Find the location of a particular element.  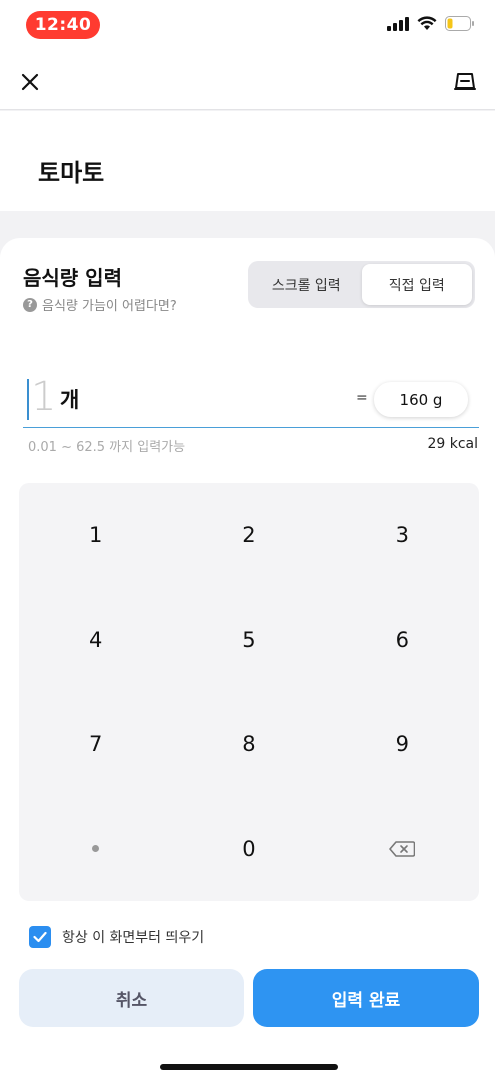

close-button is located at coordinates (30, 82).